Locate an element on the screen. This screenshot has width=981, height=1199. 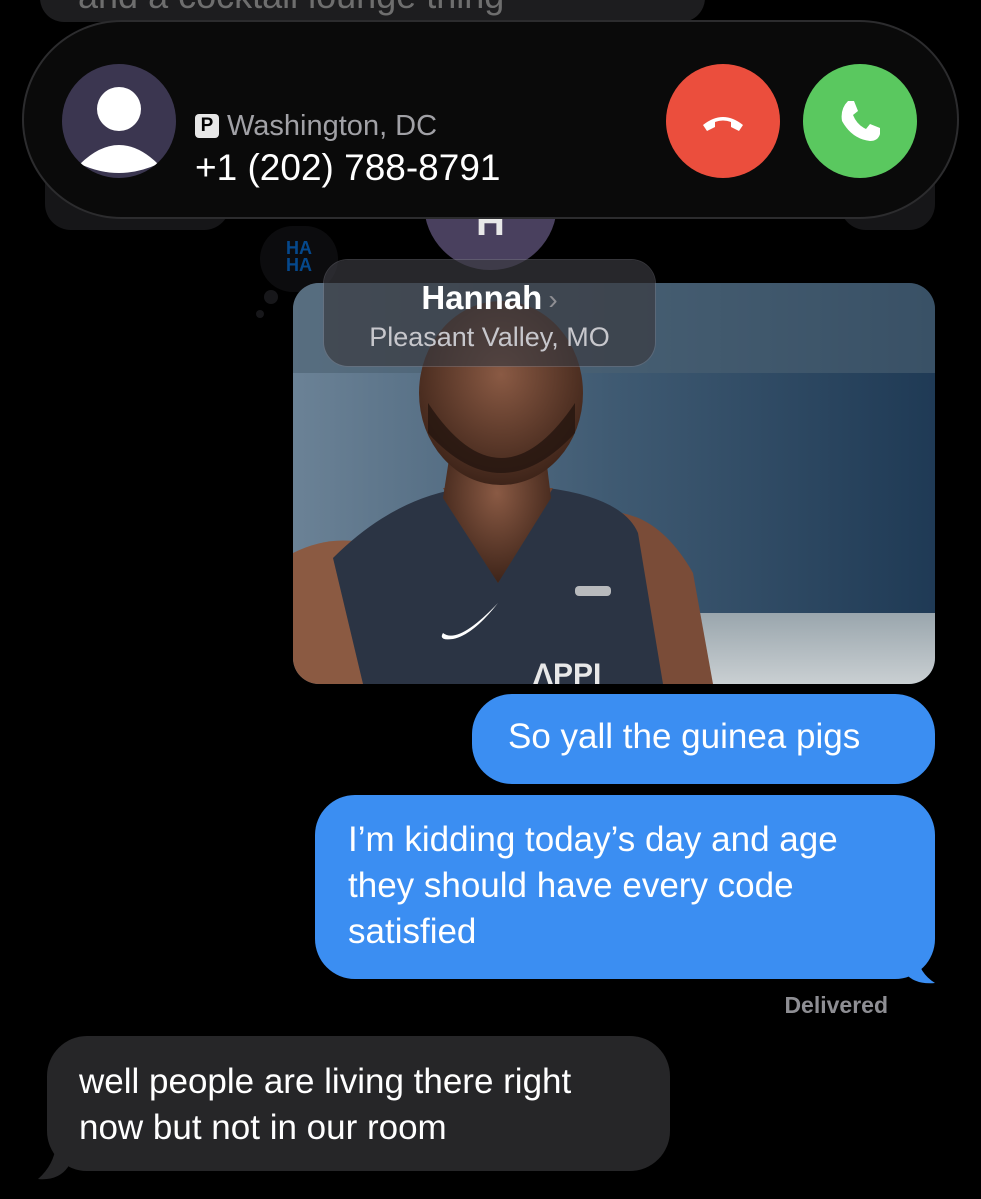
caller-location: P Washington, DC is located at coordinates (316, 126).